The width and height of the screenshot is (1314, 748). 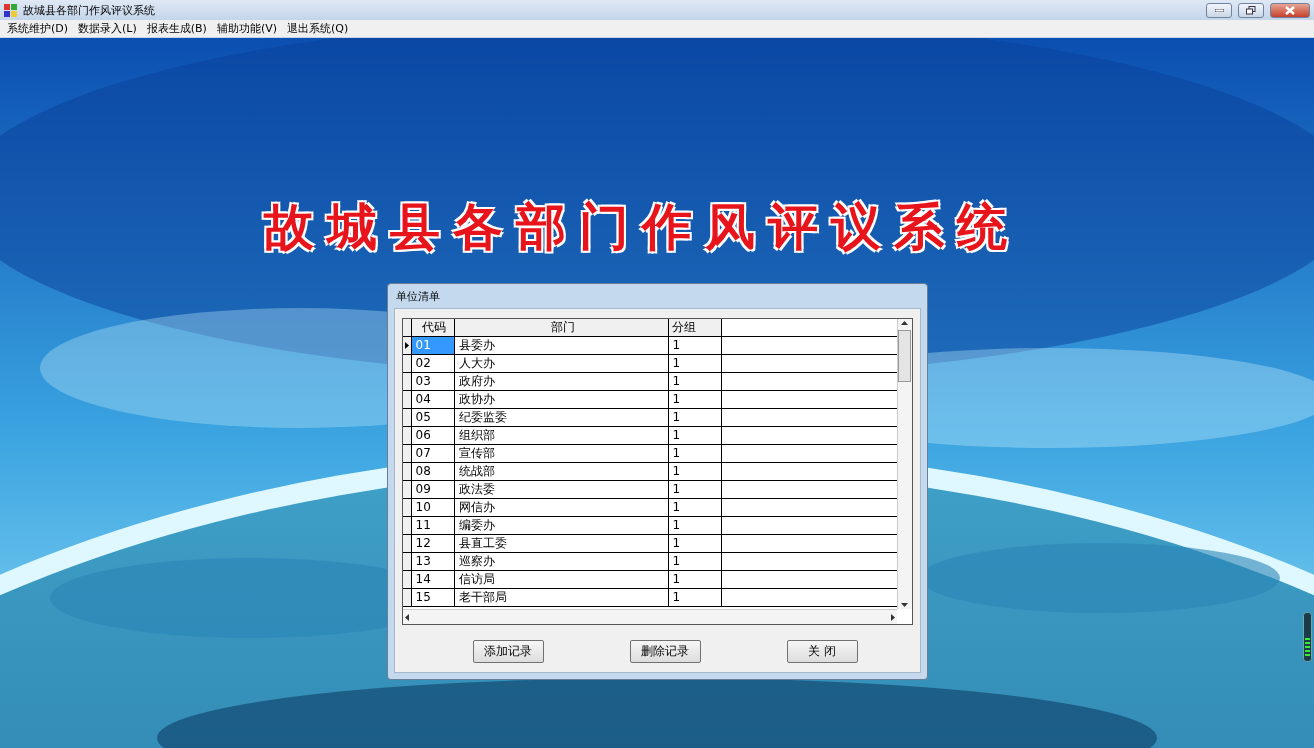 I want to click on menu-item: 辅助功能(V), so click(x=247, y=28).